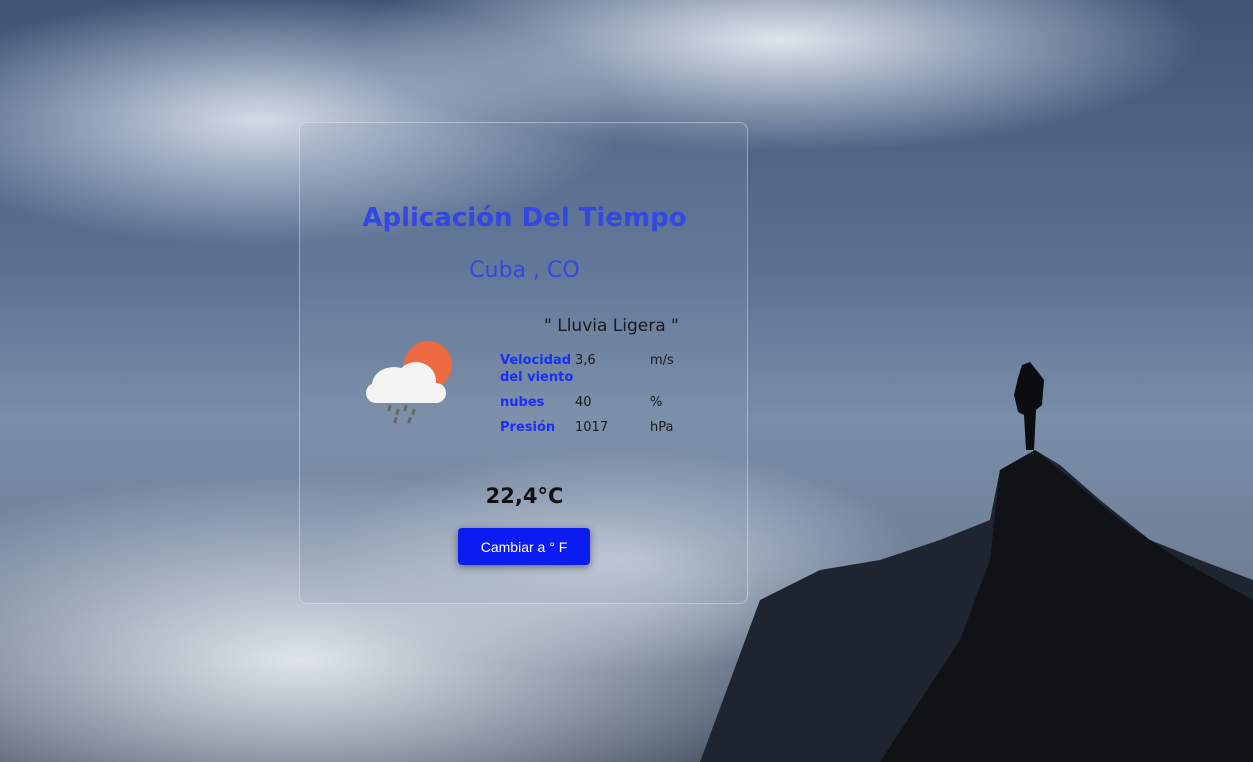 This screenshot has height=762, width=1253. I want to click on clouds-label: nubes, so click(522, 402).